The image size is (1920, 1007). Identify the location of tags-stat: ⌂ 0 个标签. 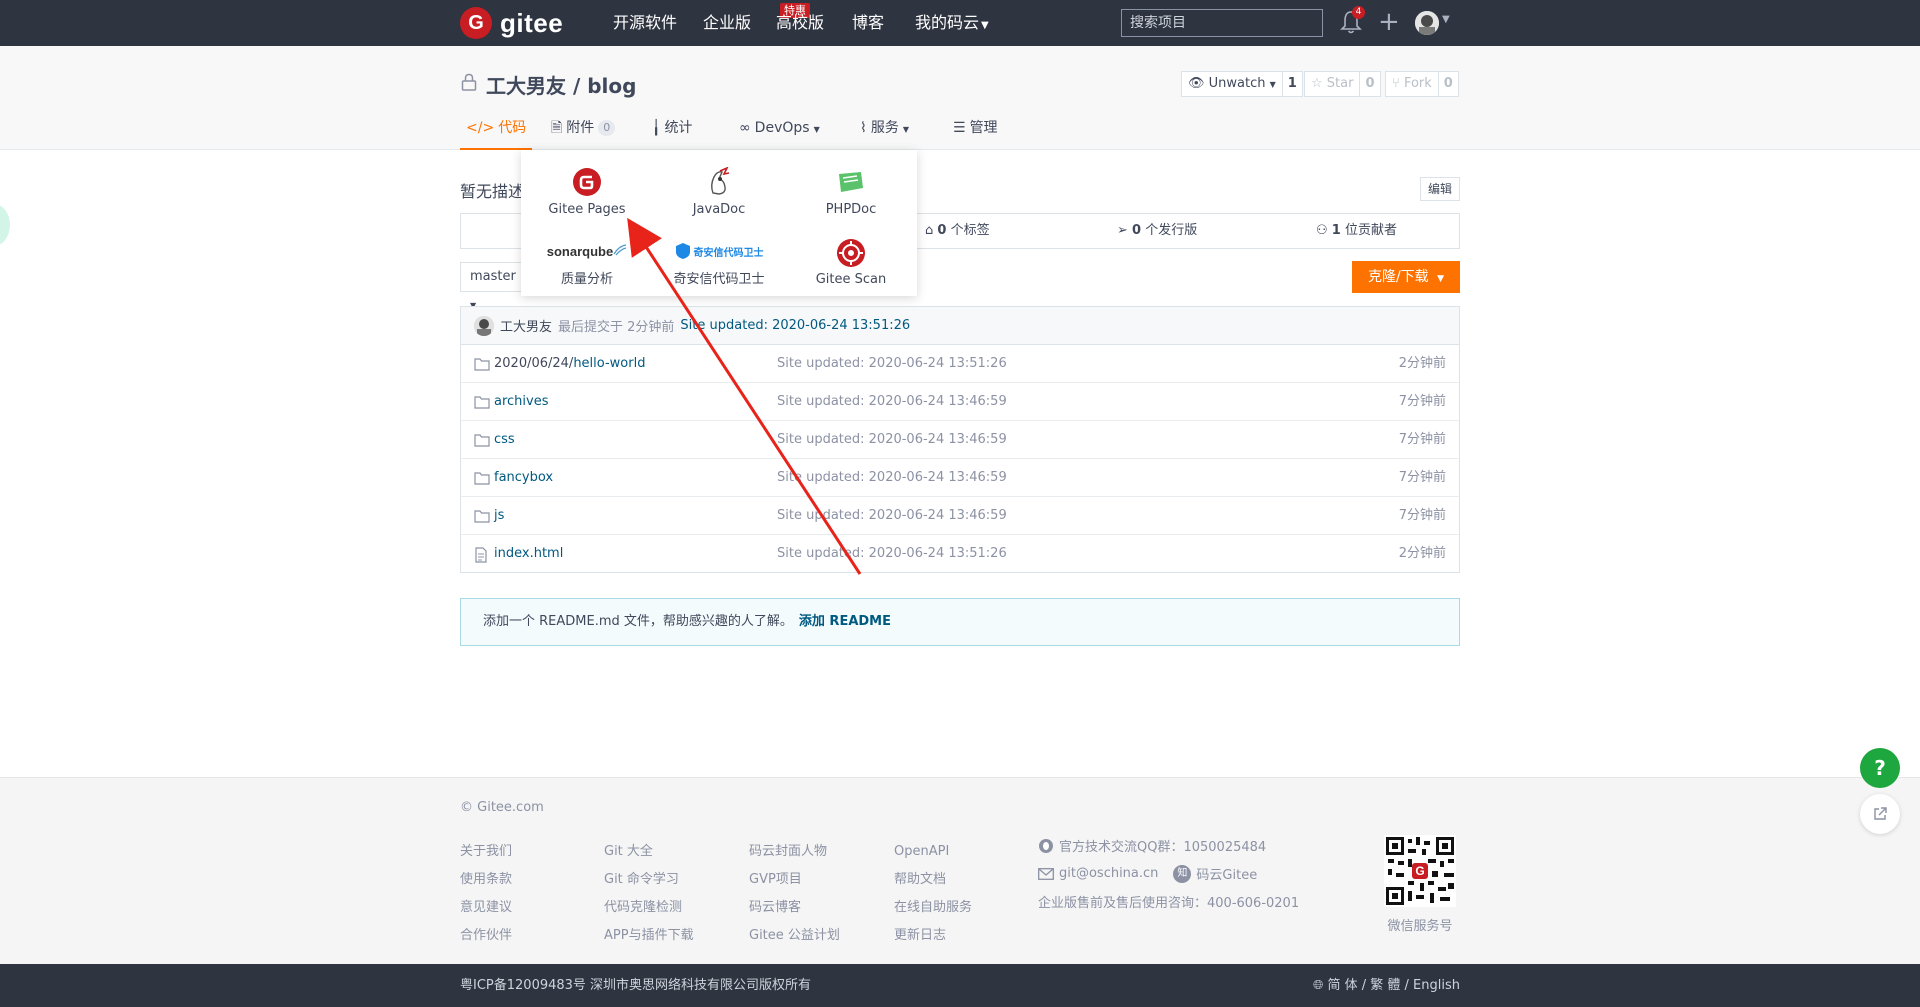
(957, 231).